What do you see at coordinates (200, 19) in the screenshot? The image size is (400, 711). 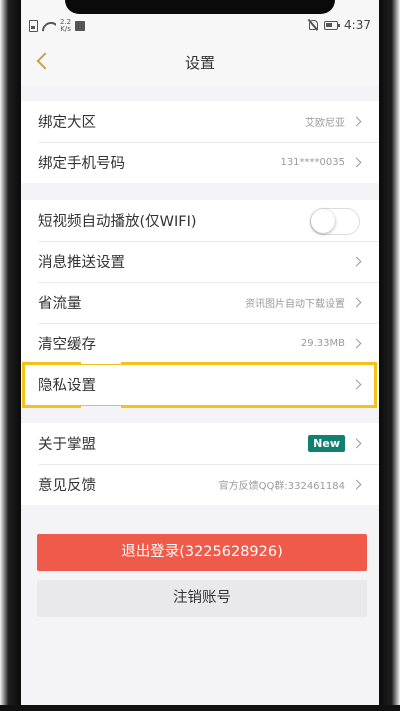 I see `status-bar: 2.2 K/s 4:37` at bounding box center [200, 19].